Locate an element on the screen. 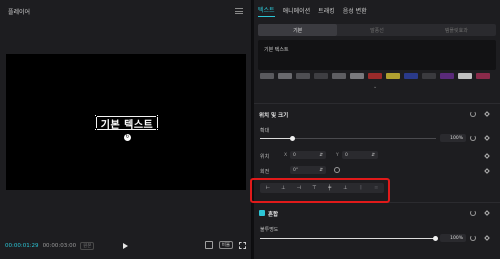 This screenshot has width=500, height=259. play-icon is located at coordinates (125, 246).